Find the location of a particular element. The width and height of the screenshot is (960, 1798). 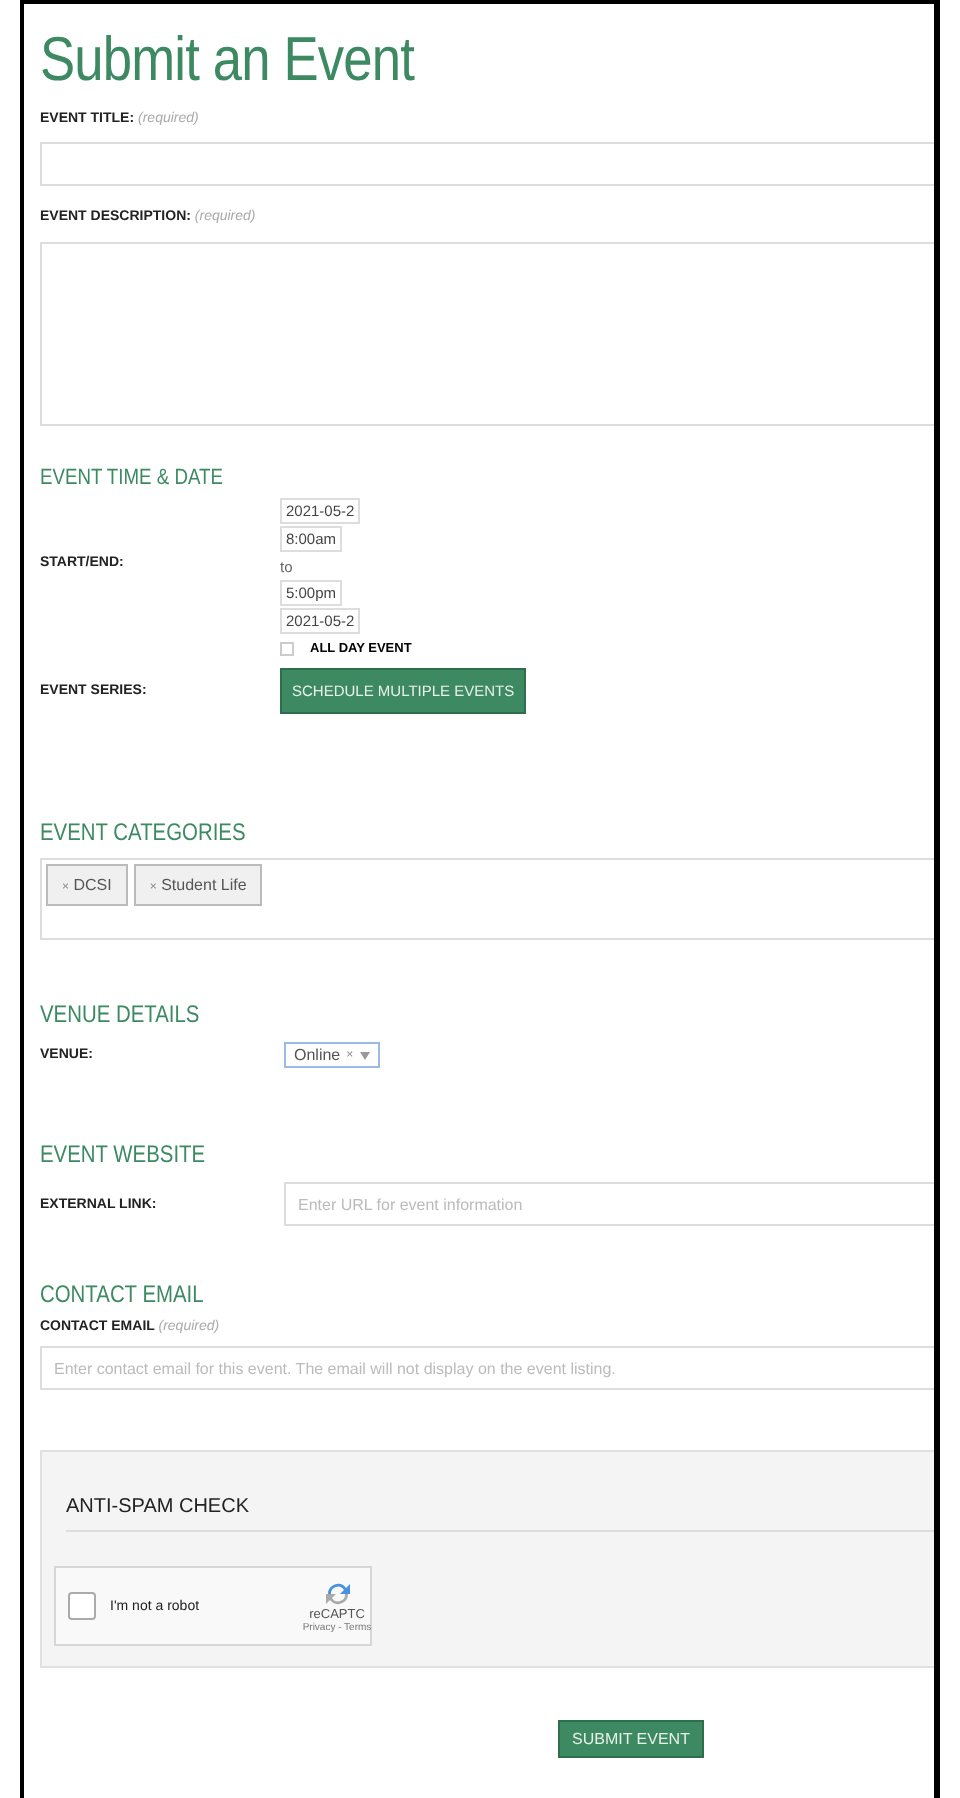

all-day-checkbox is located at coordinates (287, 649).